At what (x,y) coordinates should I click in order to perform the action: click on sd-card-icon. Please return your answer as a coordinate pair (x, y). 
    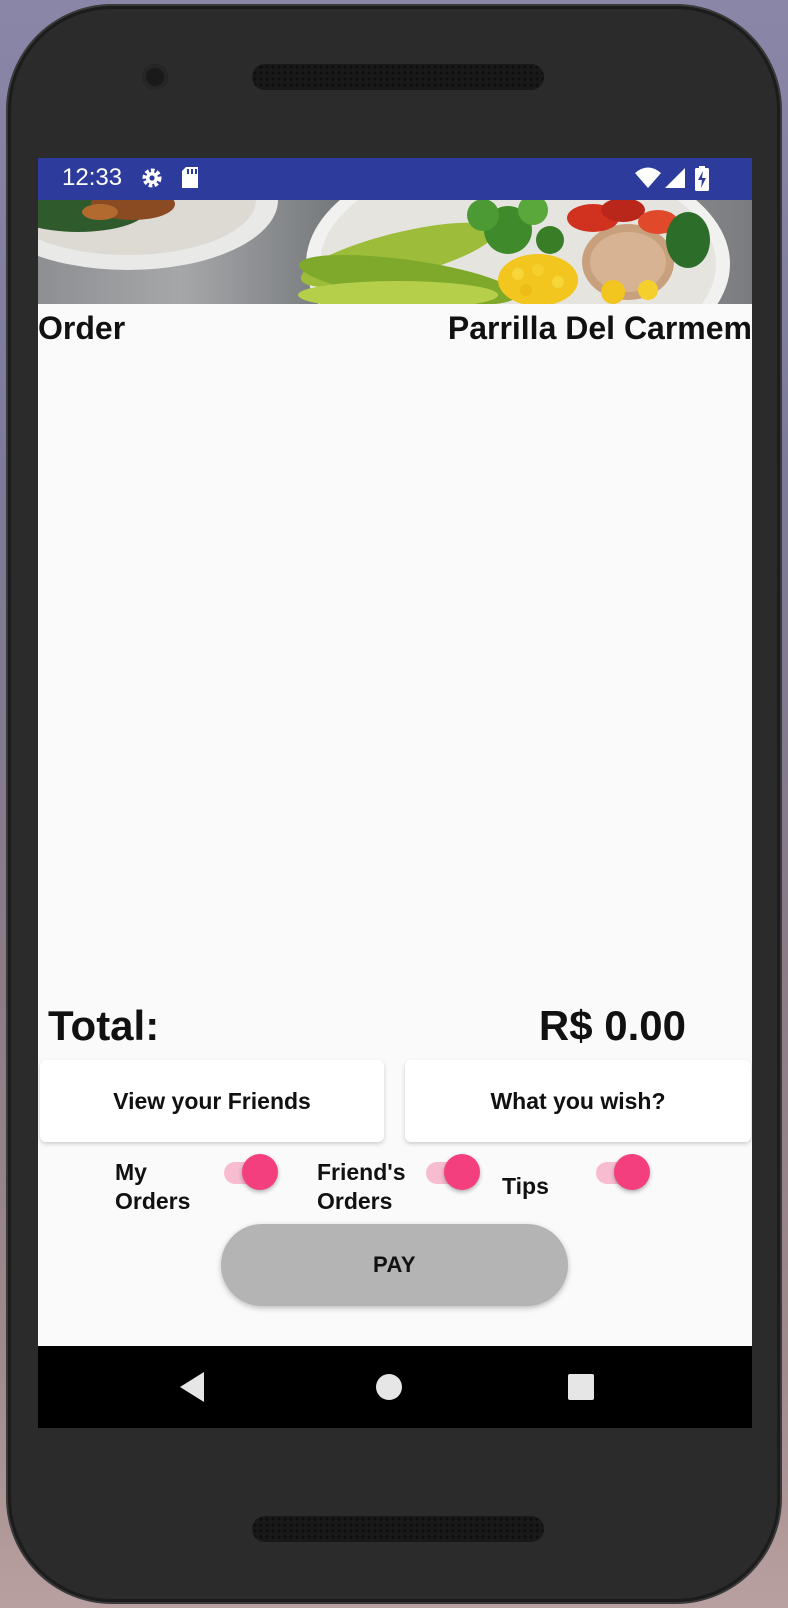
    Looking at the image, I should click on (190, 180).